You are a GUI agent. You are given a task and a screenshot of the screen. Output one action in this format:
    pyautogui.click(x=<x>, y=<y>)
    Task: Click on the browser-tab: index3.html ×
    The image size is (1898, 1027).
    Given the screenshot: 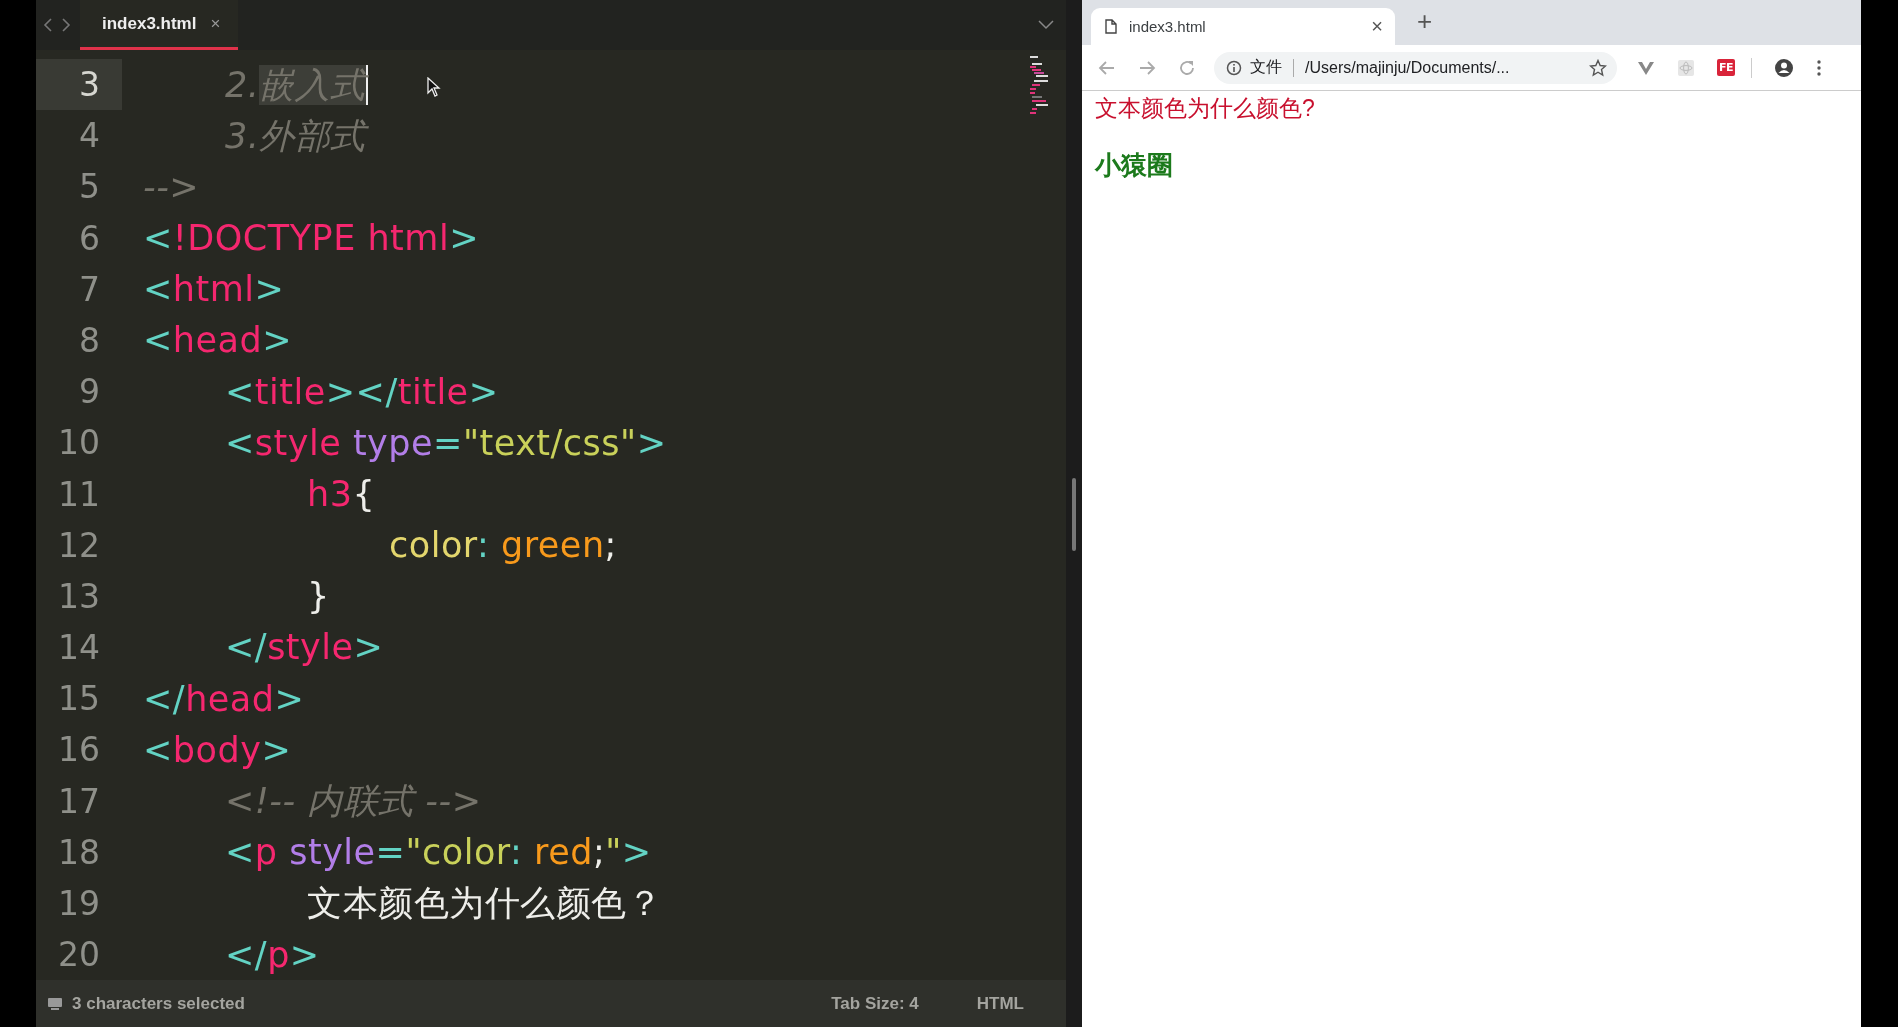 What is the action you would take?
    pyautogui.click(x=1243, y=26)
    